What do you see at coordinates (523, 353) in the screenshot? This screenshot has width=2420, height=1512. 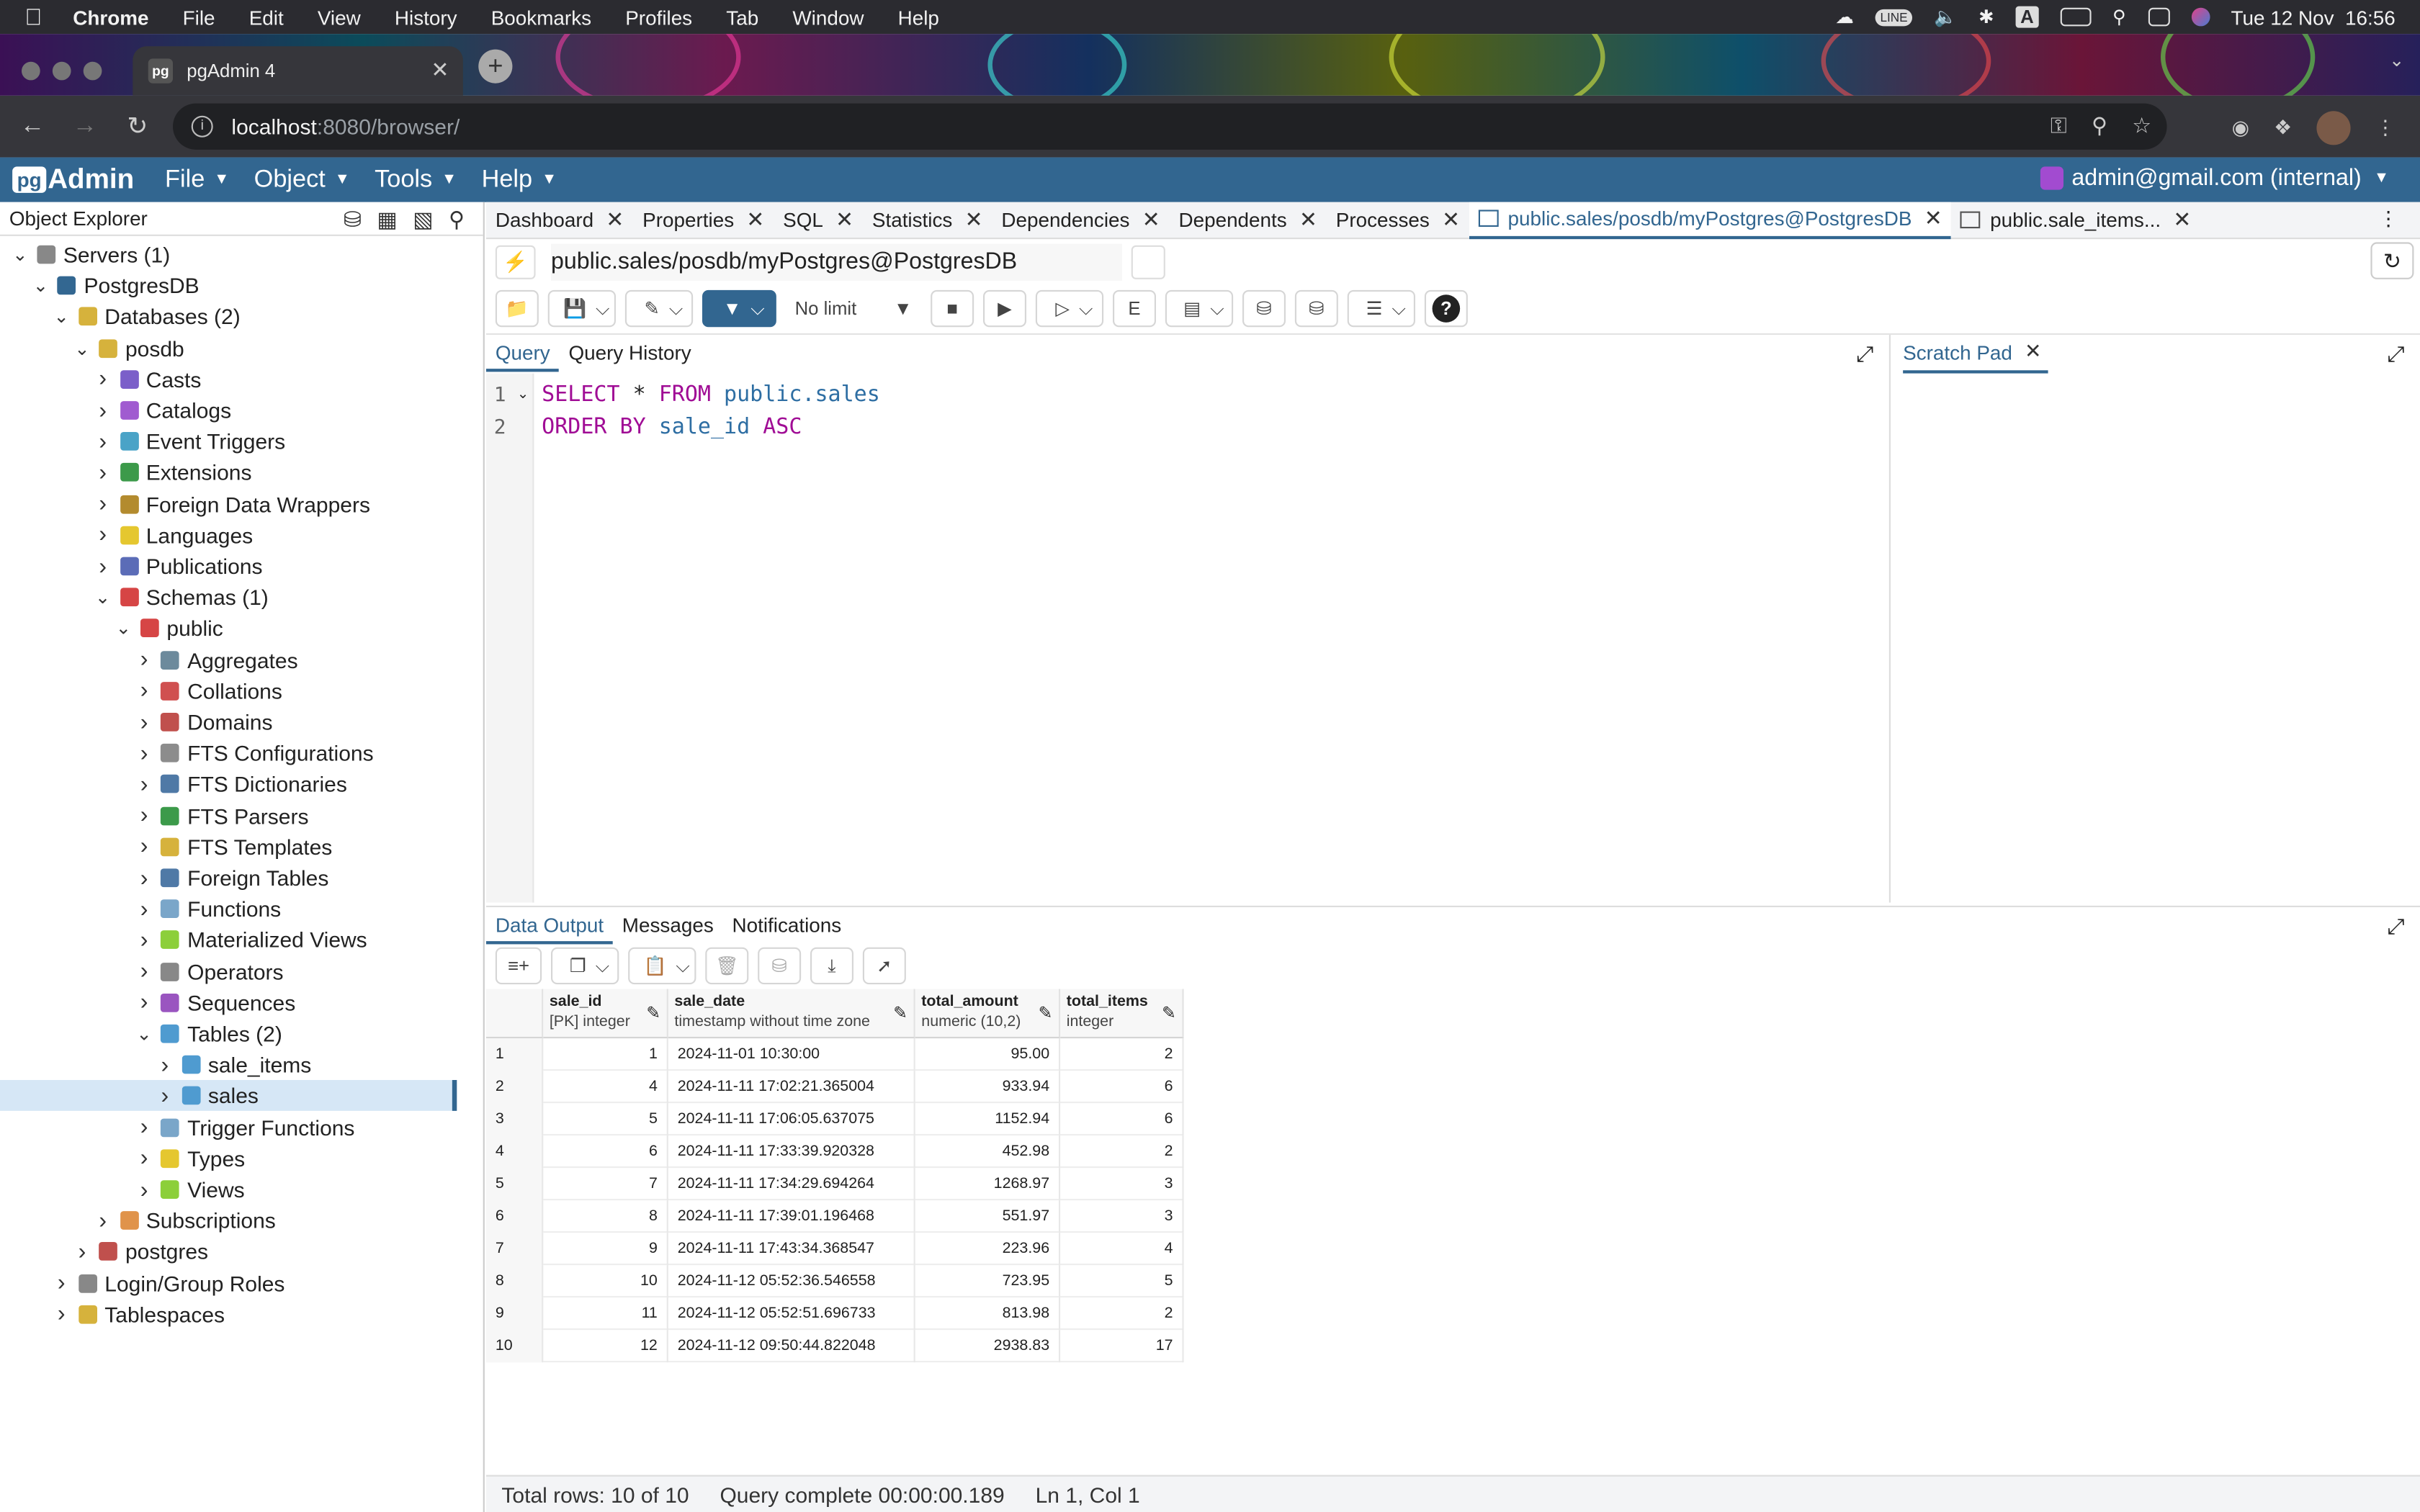 I see `tab-query: Query` at bounding box center [523, 353].